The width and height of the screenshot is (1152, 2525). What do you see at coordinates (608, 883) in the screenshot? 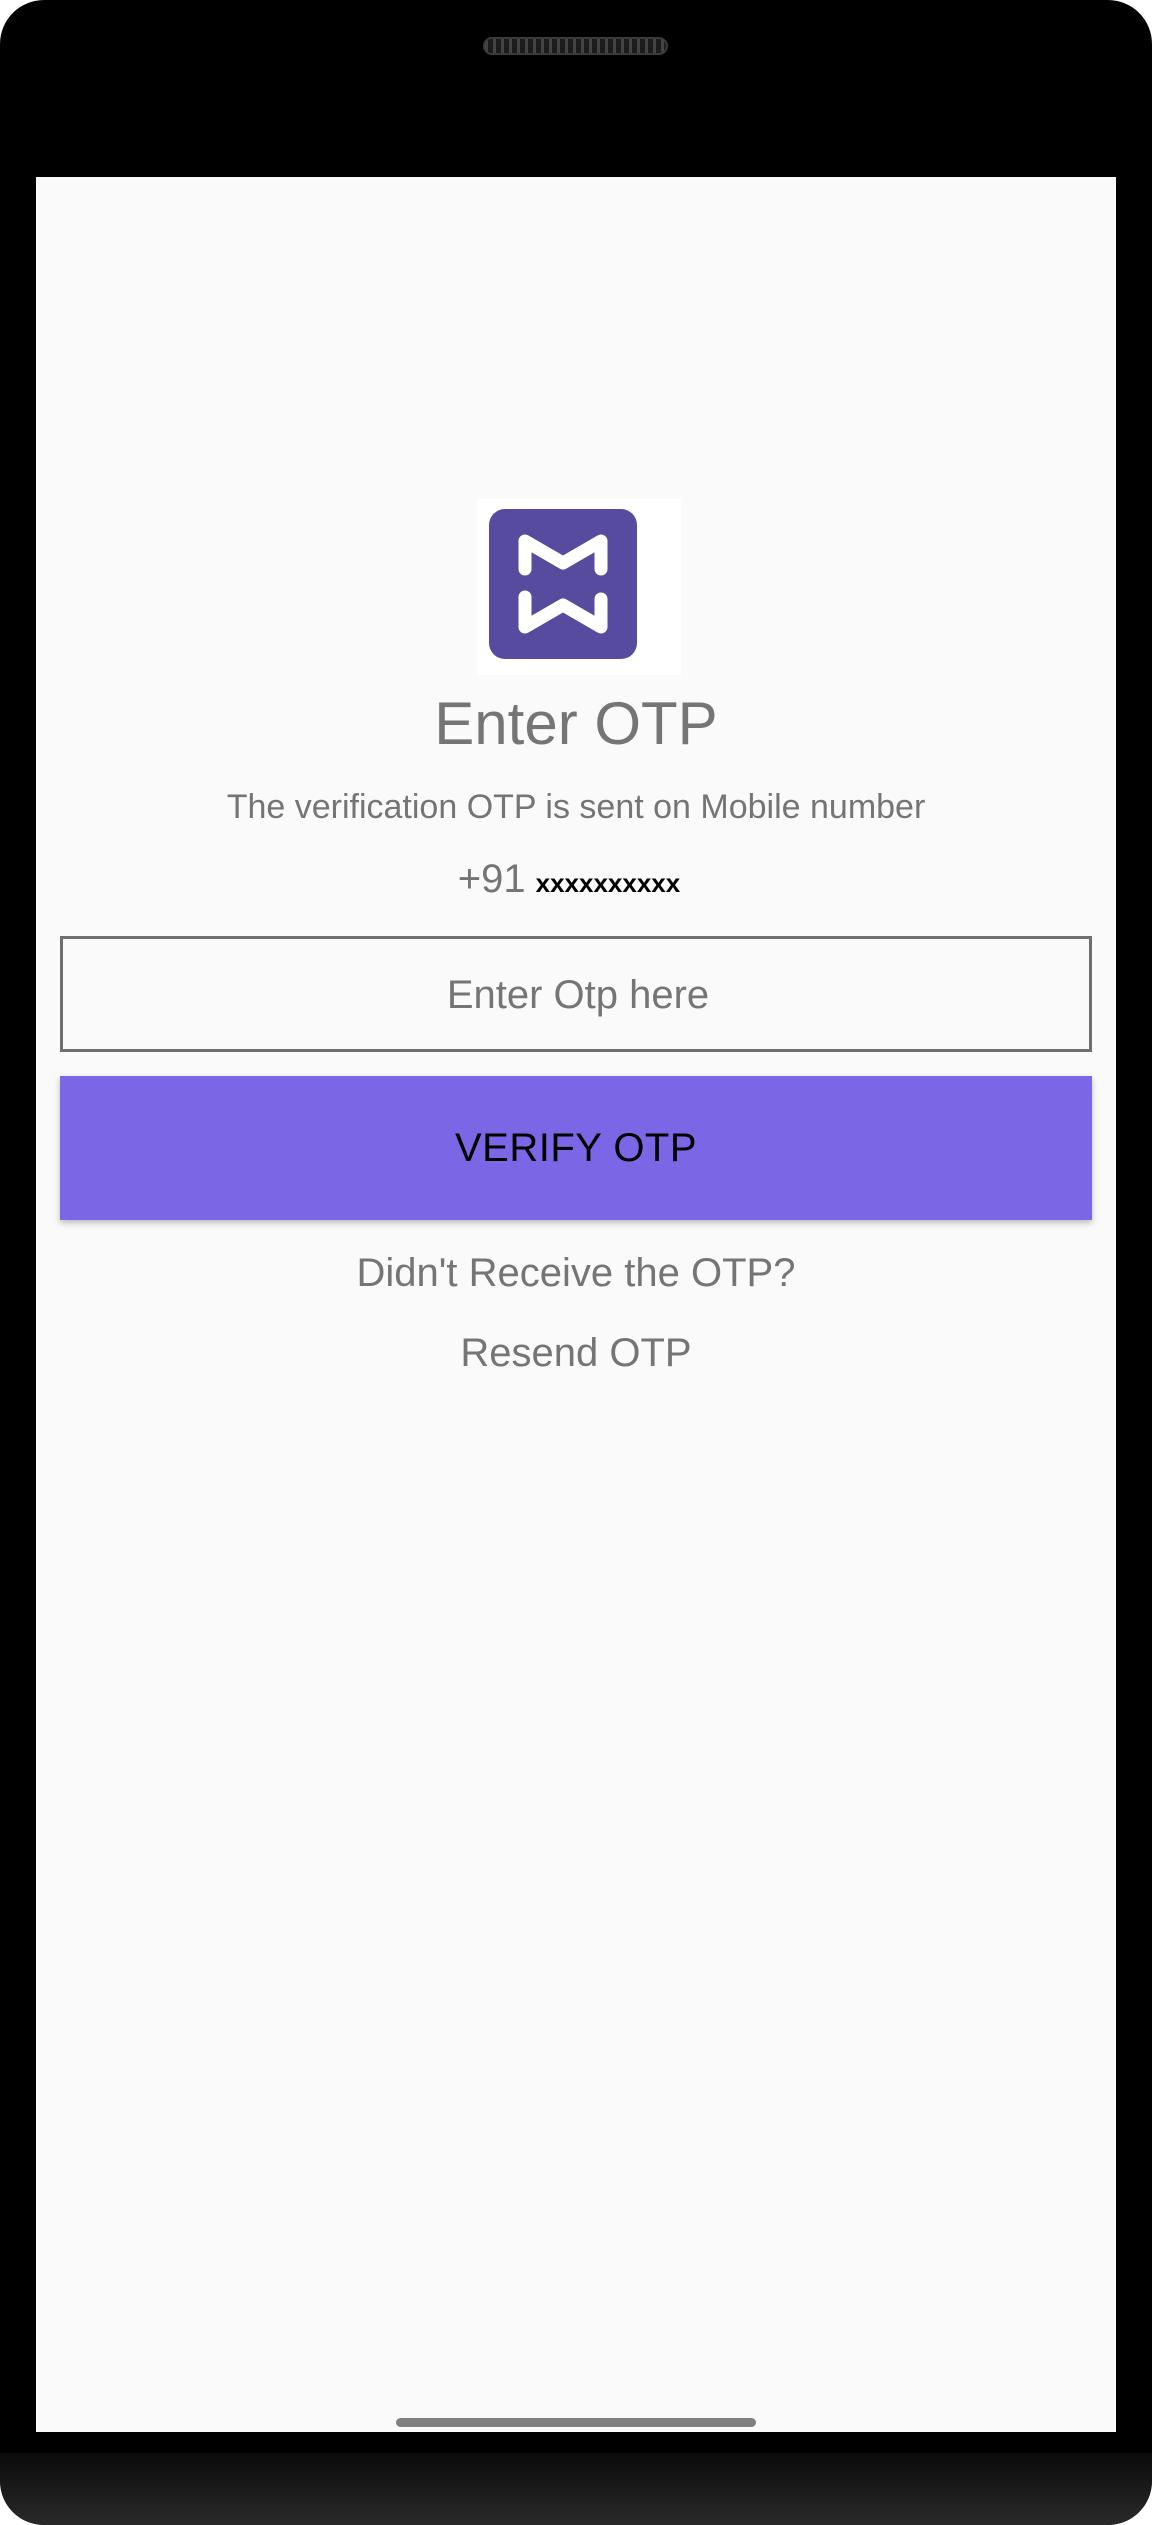
I see `masked-phone-number: xxxxxxxxxx` at bounding box center [608, 883].